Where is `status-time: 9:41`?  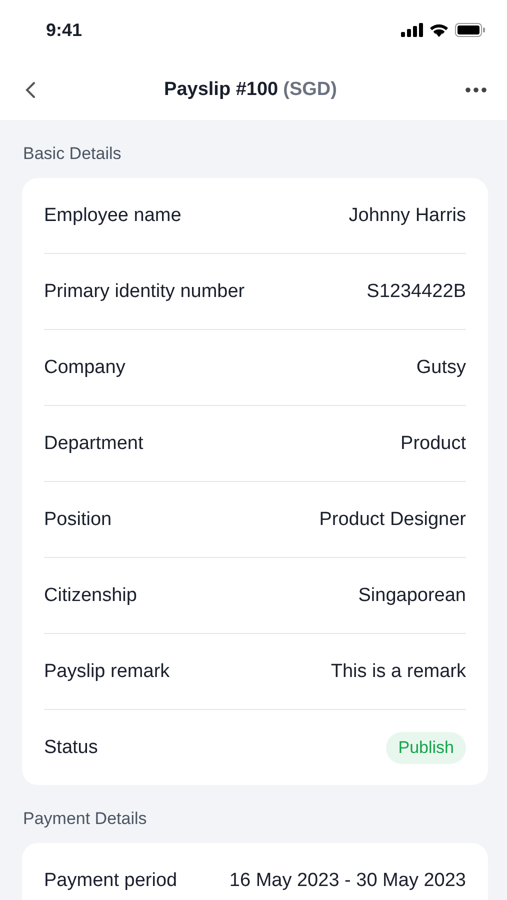 status-time: 9:41 is located at coordinates (64, 30).